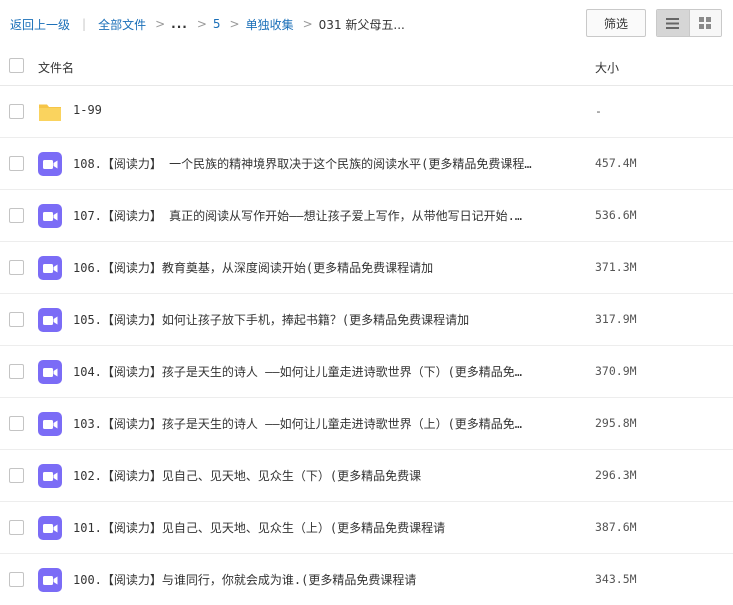 This screenshot has width=733, height=605. I want to click on file-size: 296.3M, so click(616, 475).